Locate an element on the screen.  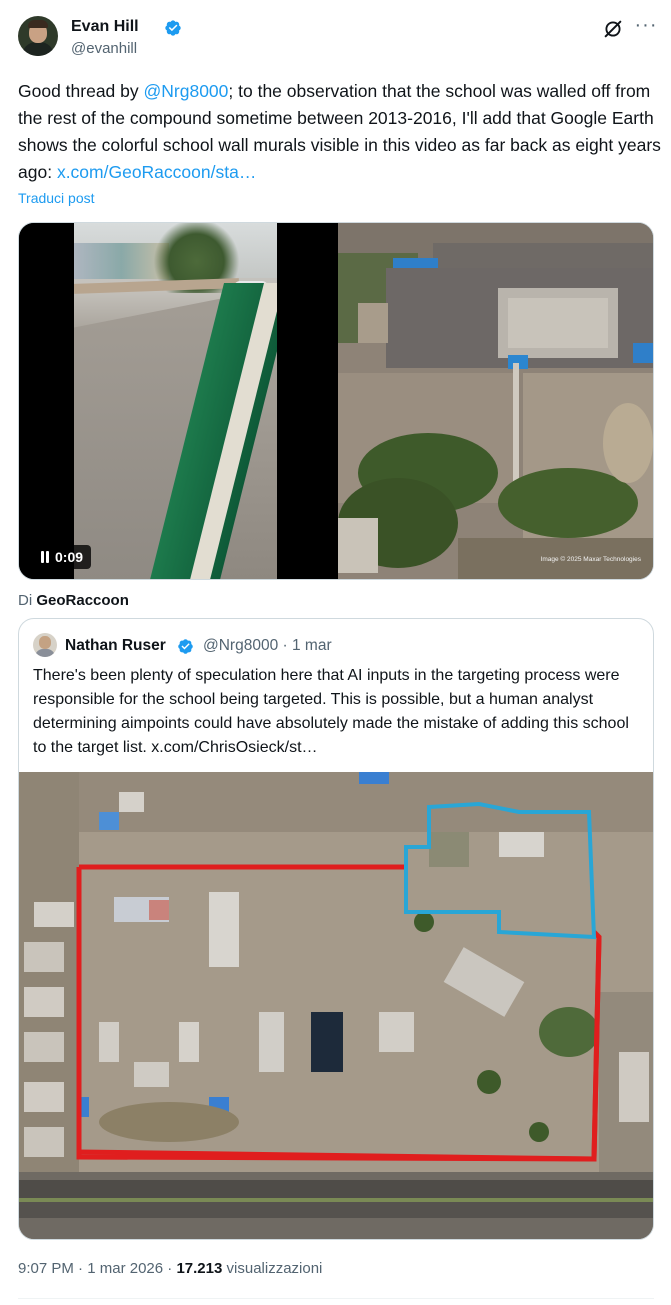
attribution-source: GeoRaccoon is located at coordinates (82, 600).